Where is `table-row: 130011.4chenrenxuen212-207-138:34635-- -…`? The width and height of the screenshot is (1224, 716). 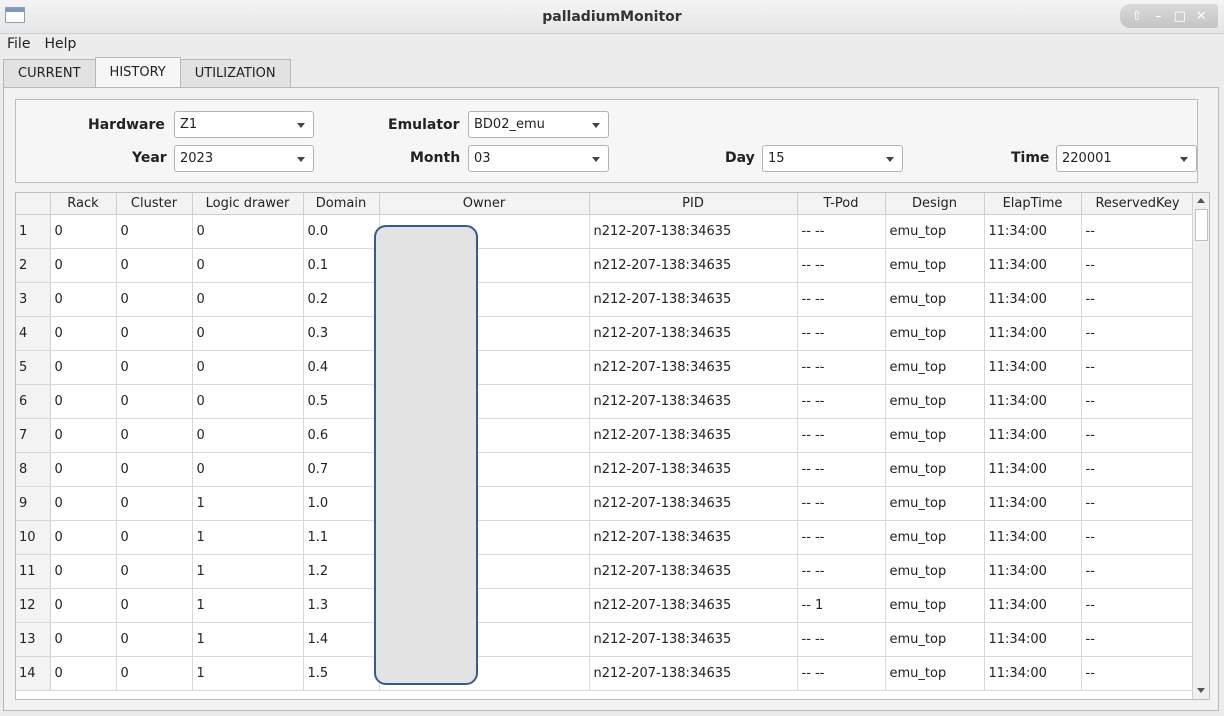 table-row: 130011.4chenrenxuen212-207-138:34635-- -… is located at coordinates (605, 639).